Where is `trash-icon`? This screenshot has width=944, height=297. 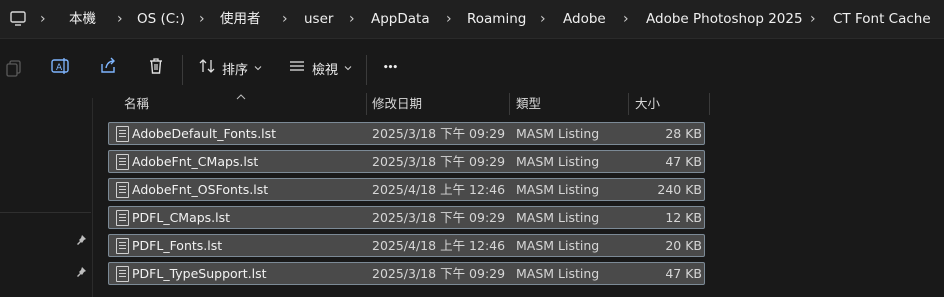
trash-icon is located at coordinates (156, 68).